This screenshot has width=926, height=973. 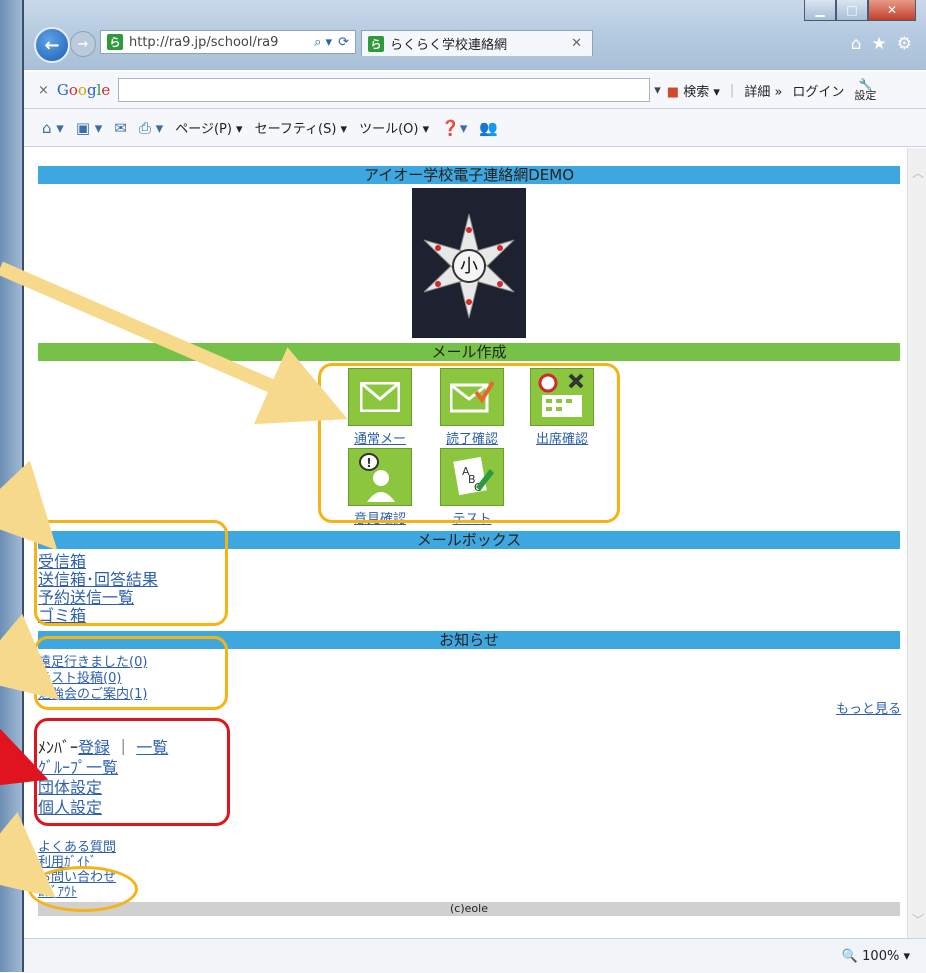 What do you see at coordinates (488, 128) in the screenshot?
I see `messenger-icon: 👥` at bounding box center [488, 128].